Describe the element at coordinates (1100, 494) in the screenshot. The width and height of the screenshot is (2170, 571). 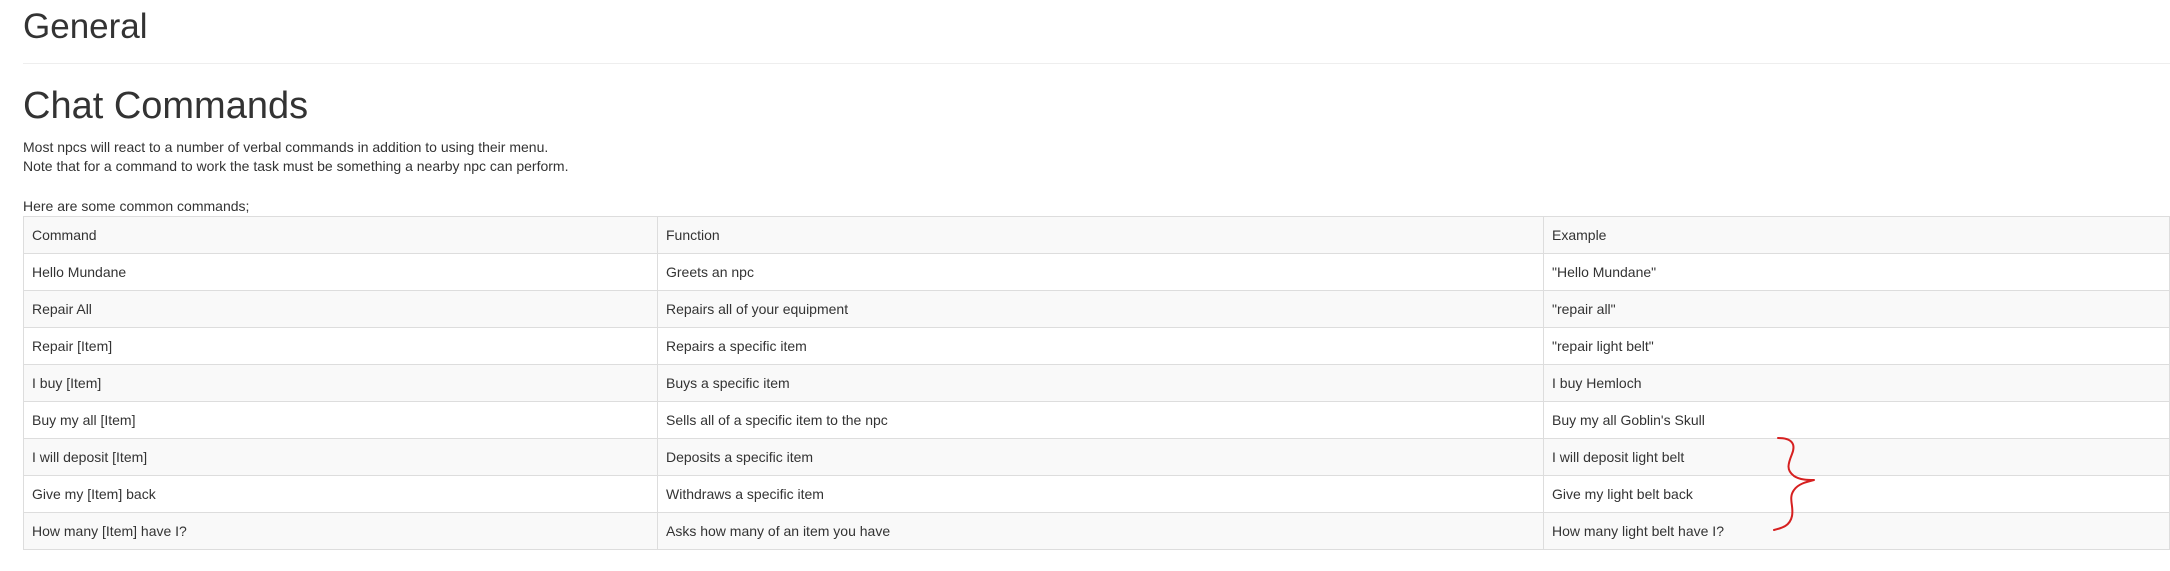
I see `cell-function: Withdraws a specific item` at that location.